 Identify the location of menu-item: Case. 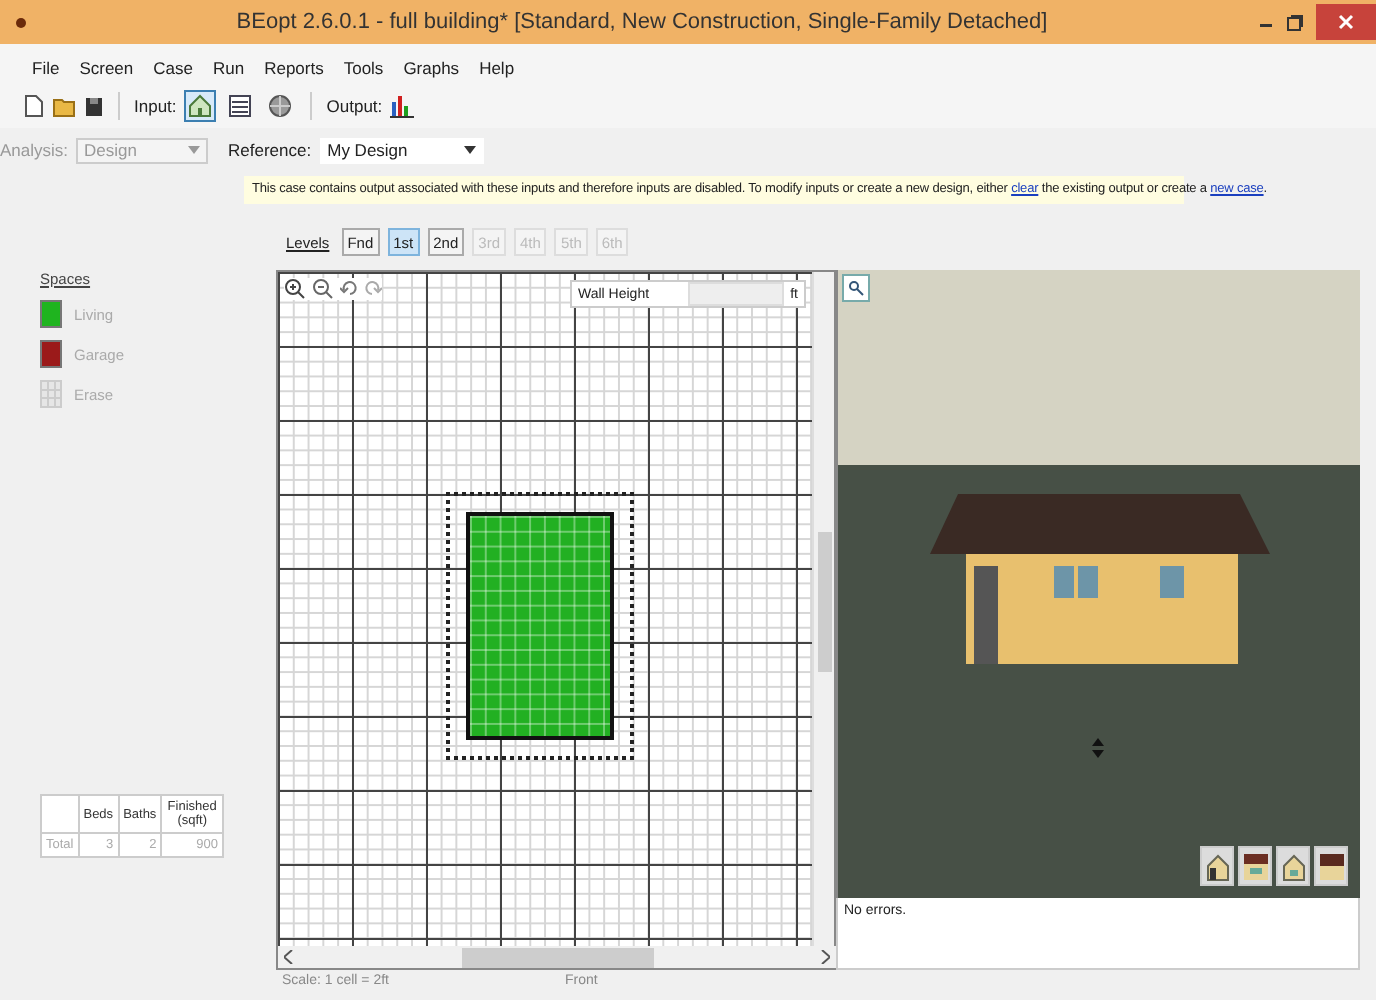
(173, 67).